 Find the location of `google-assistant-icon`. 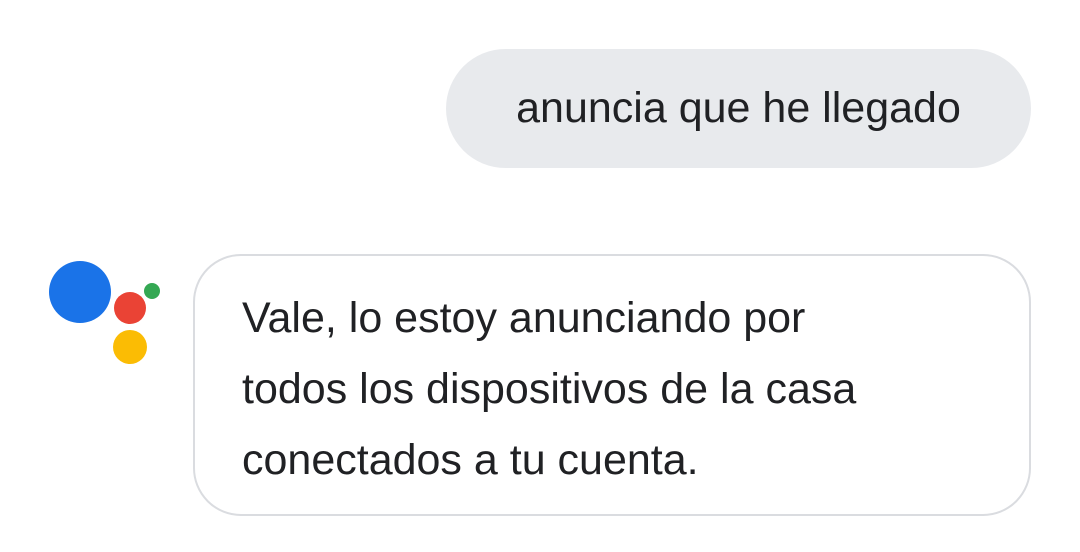

google-assistant-icon is located at coordinates (106, 313).